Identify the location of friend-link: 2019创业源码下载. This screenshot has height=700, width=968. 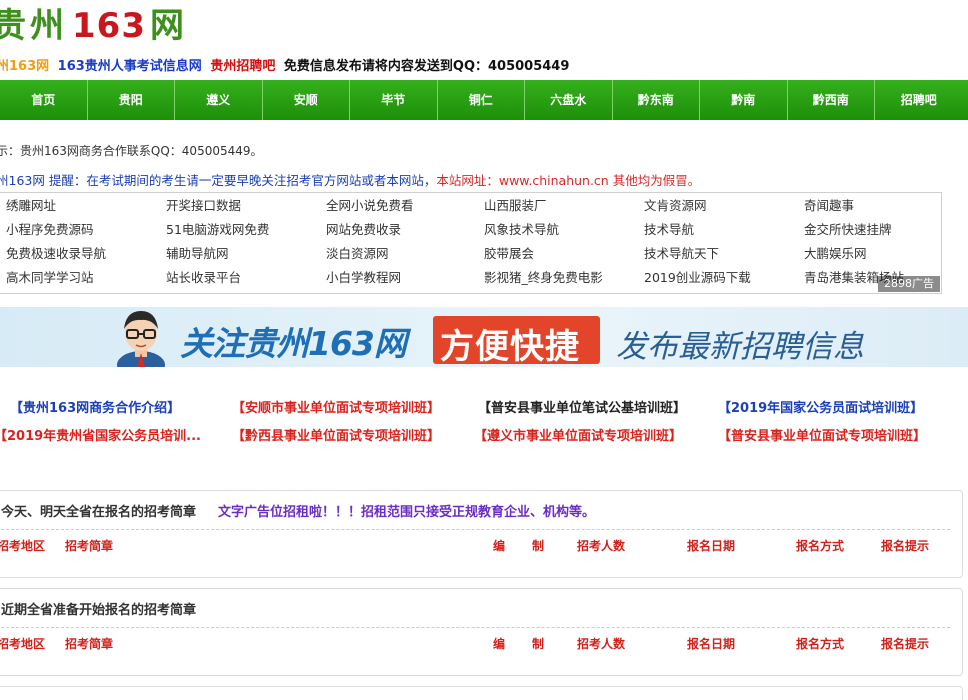
(724, 278).